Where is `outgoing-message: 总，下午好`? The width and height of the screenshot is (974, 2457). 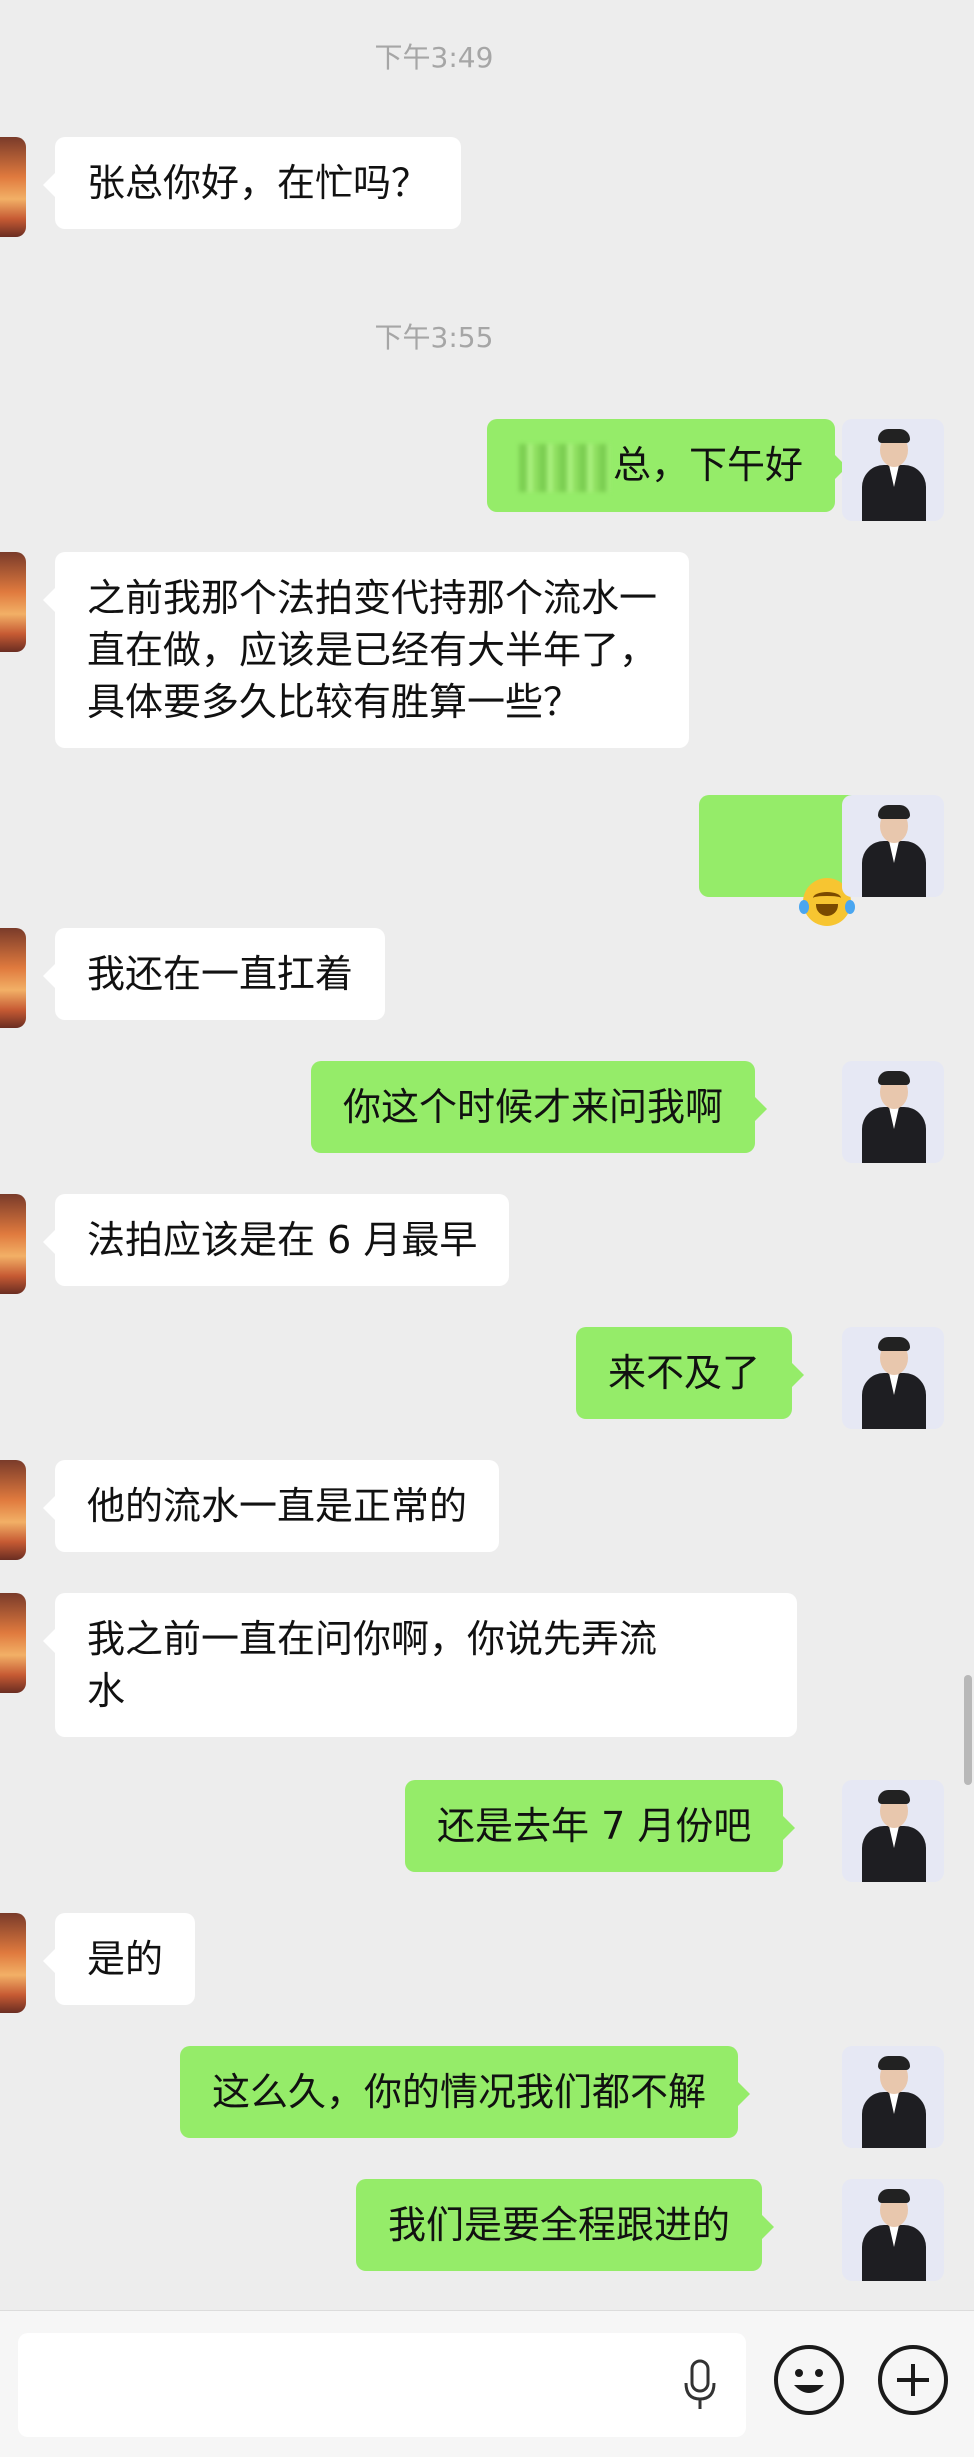 outgoing-message: 总，下午好 is located at coordinates (667, 465).